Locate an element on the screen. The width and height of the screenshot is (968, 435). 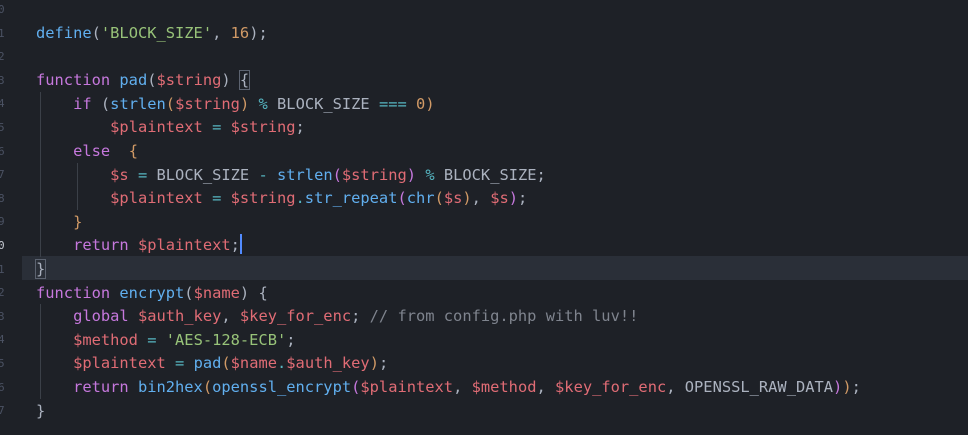
code-token: encrypt is located at coordinates (152, 292).